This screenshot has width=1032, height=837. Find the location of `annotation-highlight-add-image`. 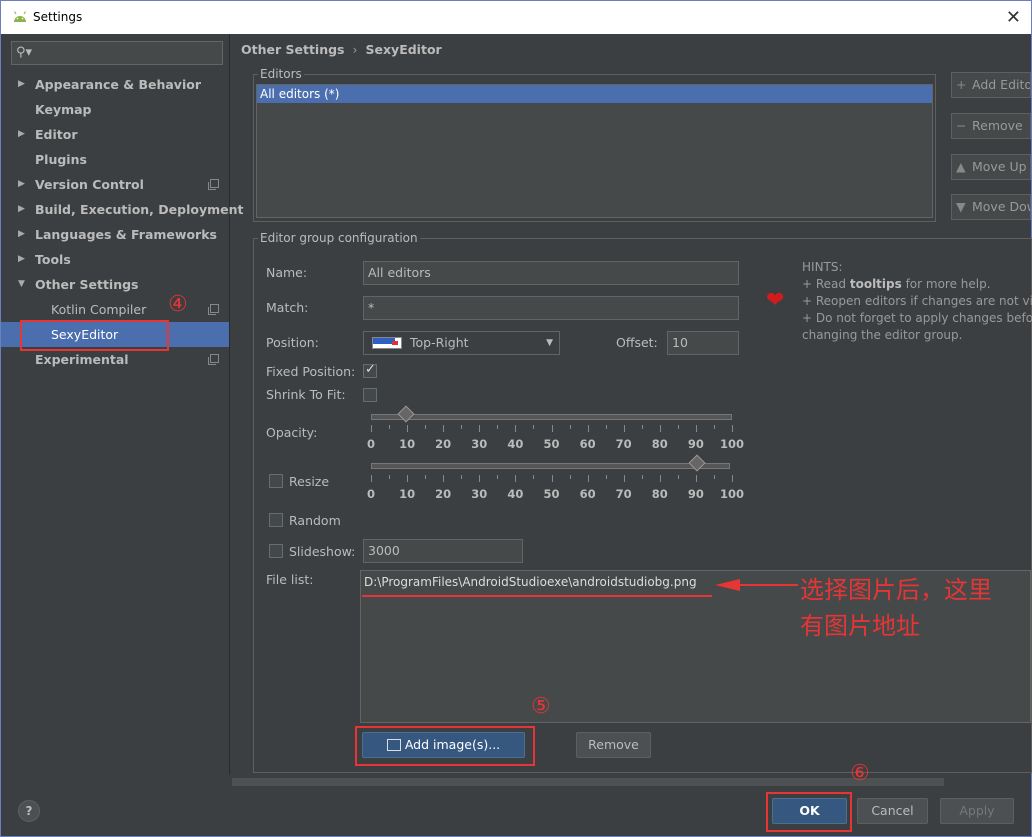

annotation-highlight-add-image is located at coordinates (445, 746).